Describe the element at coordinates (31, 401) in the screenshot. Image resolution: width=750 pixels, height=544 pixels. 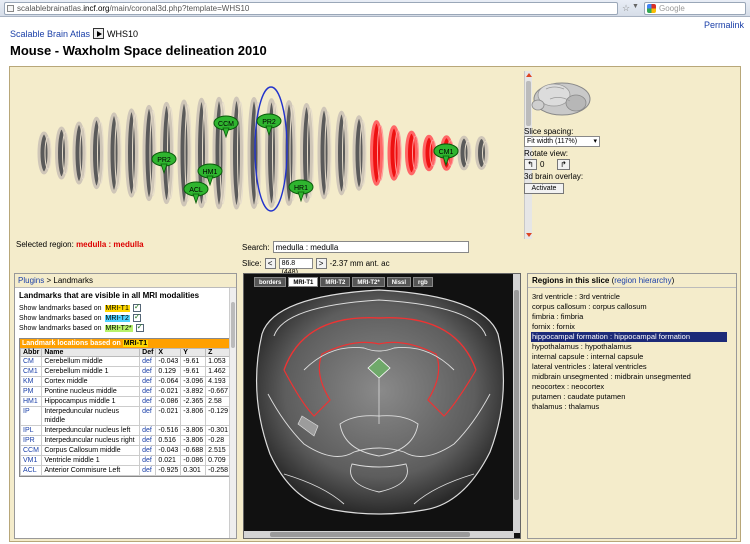
I see `landmark-abbr-link: HM1` at that location.